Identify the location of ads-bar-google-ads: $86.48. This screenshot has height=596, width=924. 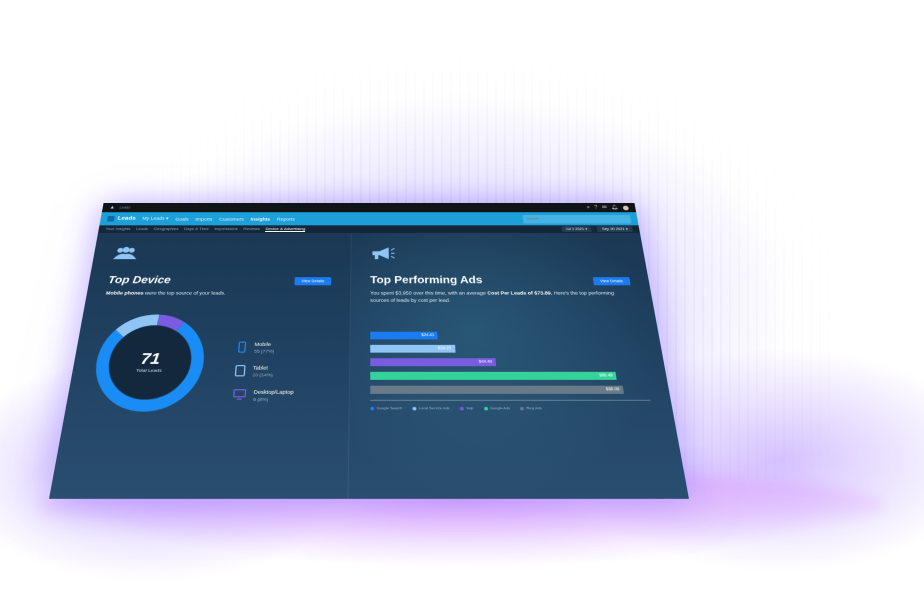
(494, 375).